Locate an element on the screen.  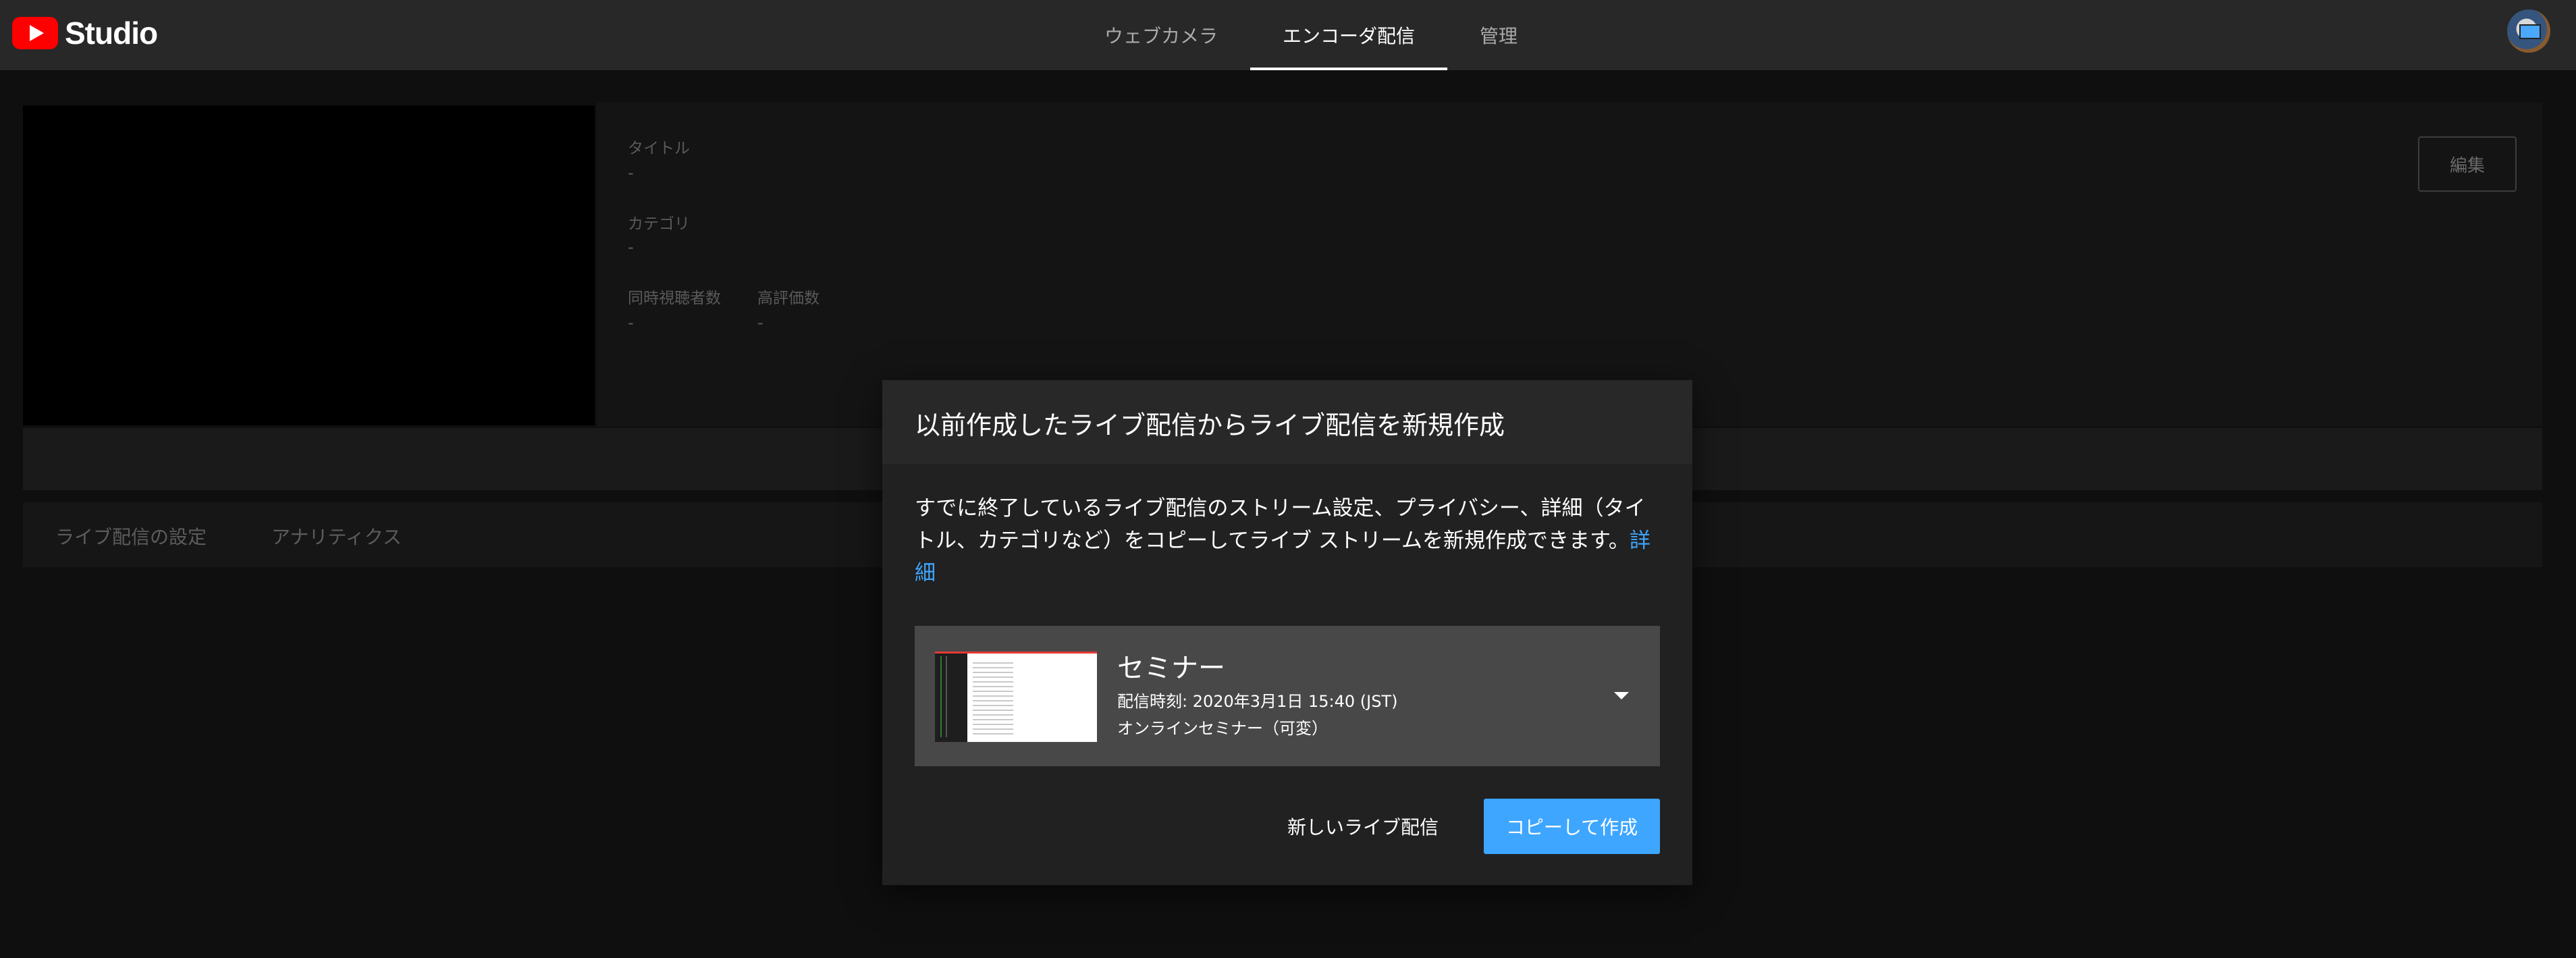
avatar-image is located at coordinates (2530, 31).